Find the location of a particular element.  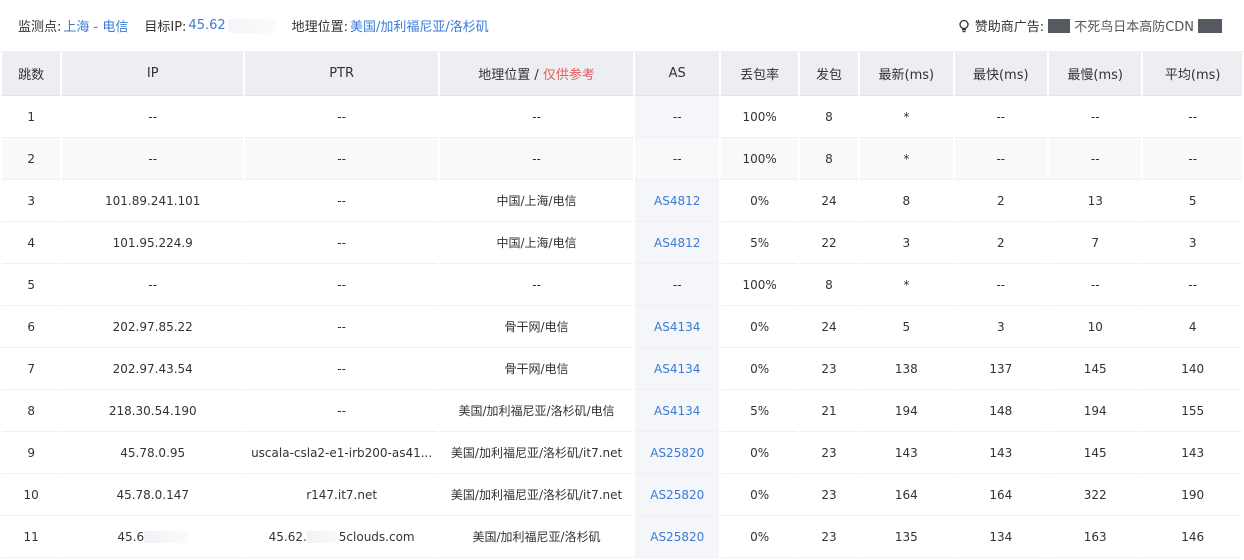

table-row: 4 101.95.224.9 -- 中国/上海/电信 AS4812 5% 22 3 2 7 3 is located at coordinates (622, 243).